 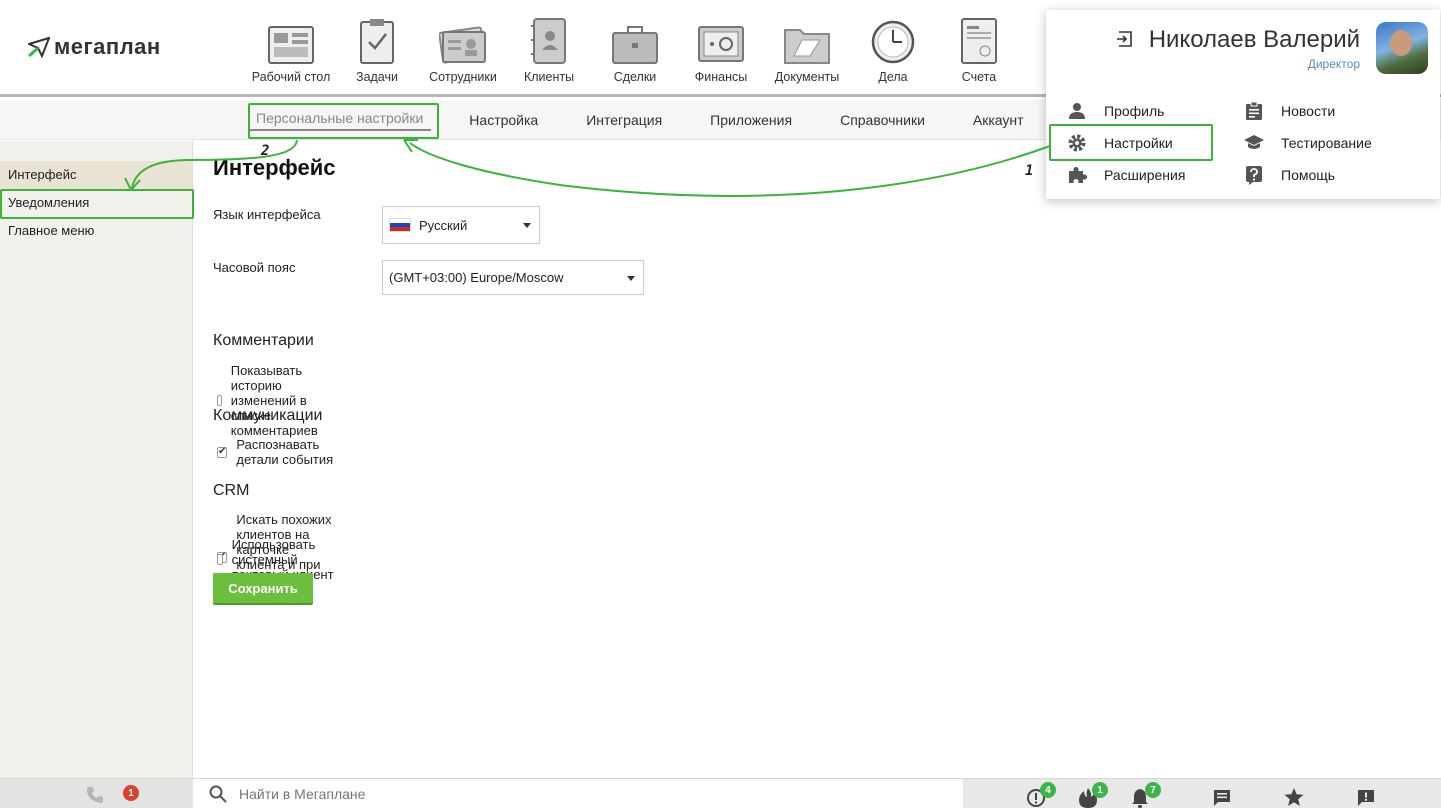 What do you see at coordinates (624, 120) in the screenshot?
I see `tab-integration: Интеграция` at bounding box center [624, 120].